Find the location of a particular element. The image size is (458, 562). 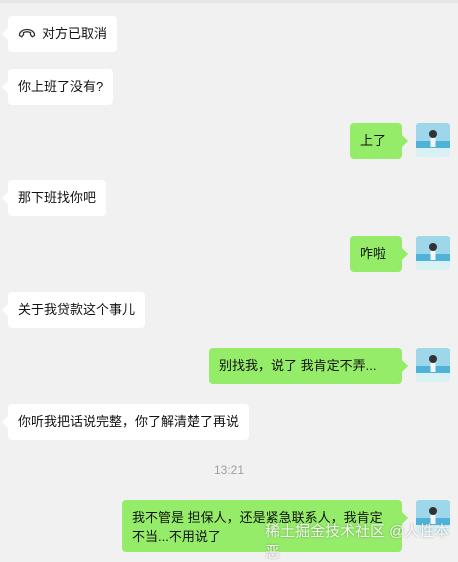

message-bubble: 你上班了没有? is located at coordinates (57, 87).